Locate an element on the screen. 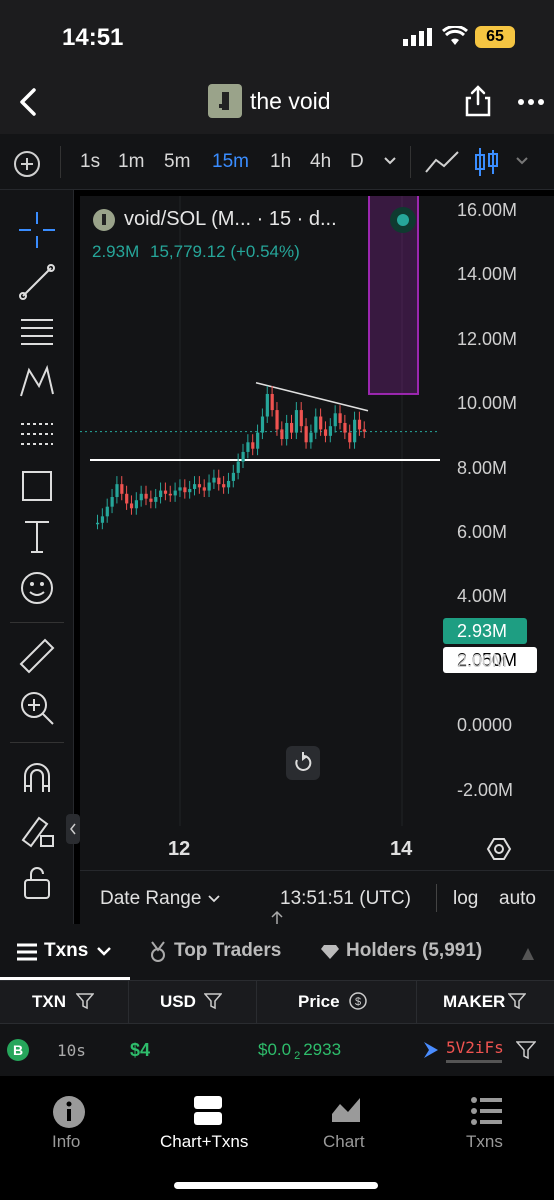 Image resolution: width=554 pixels, height=1200 pixels. tab-txns: Txns is located at coordinates (65, 952).